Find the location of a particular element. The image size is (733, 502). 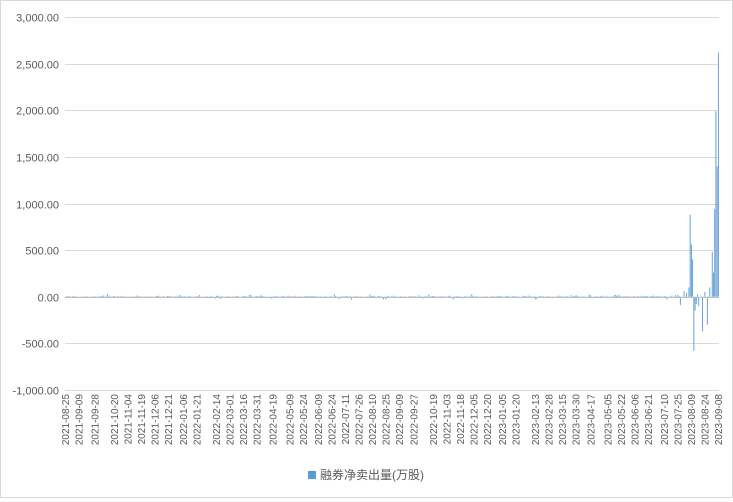

y-tick-label: 3,000.00 is located at coordinates (37, 19).